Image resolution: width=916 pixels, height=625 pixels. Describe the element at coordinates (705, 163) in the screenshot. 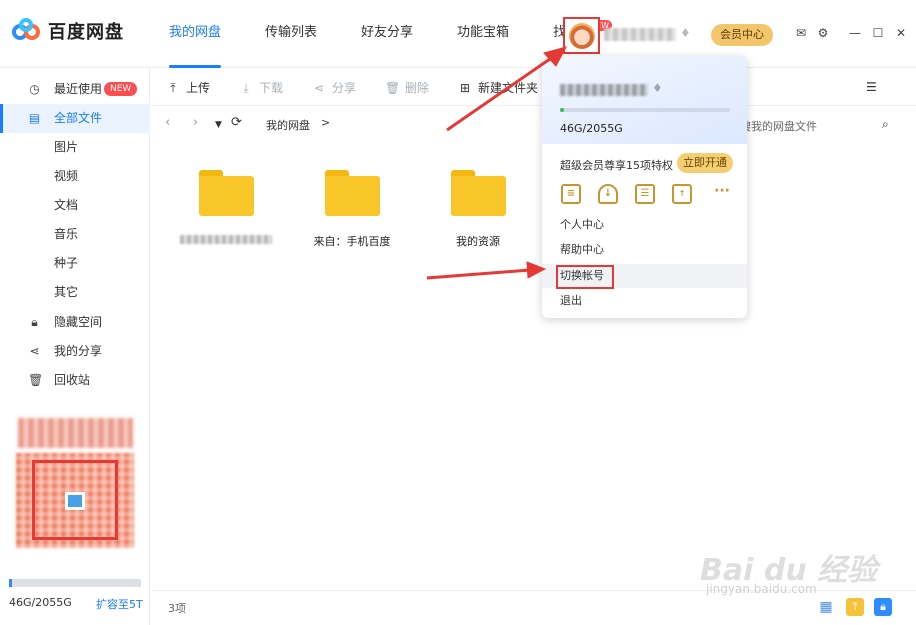

I see `open-vip-button: 立即开通` at that location.